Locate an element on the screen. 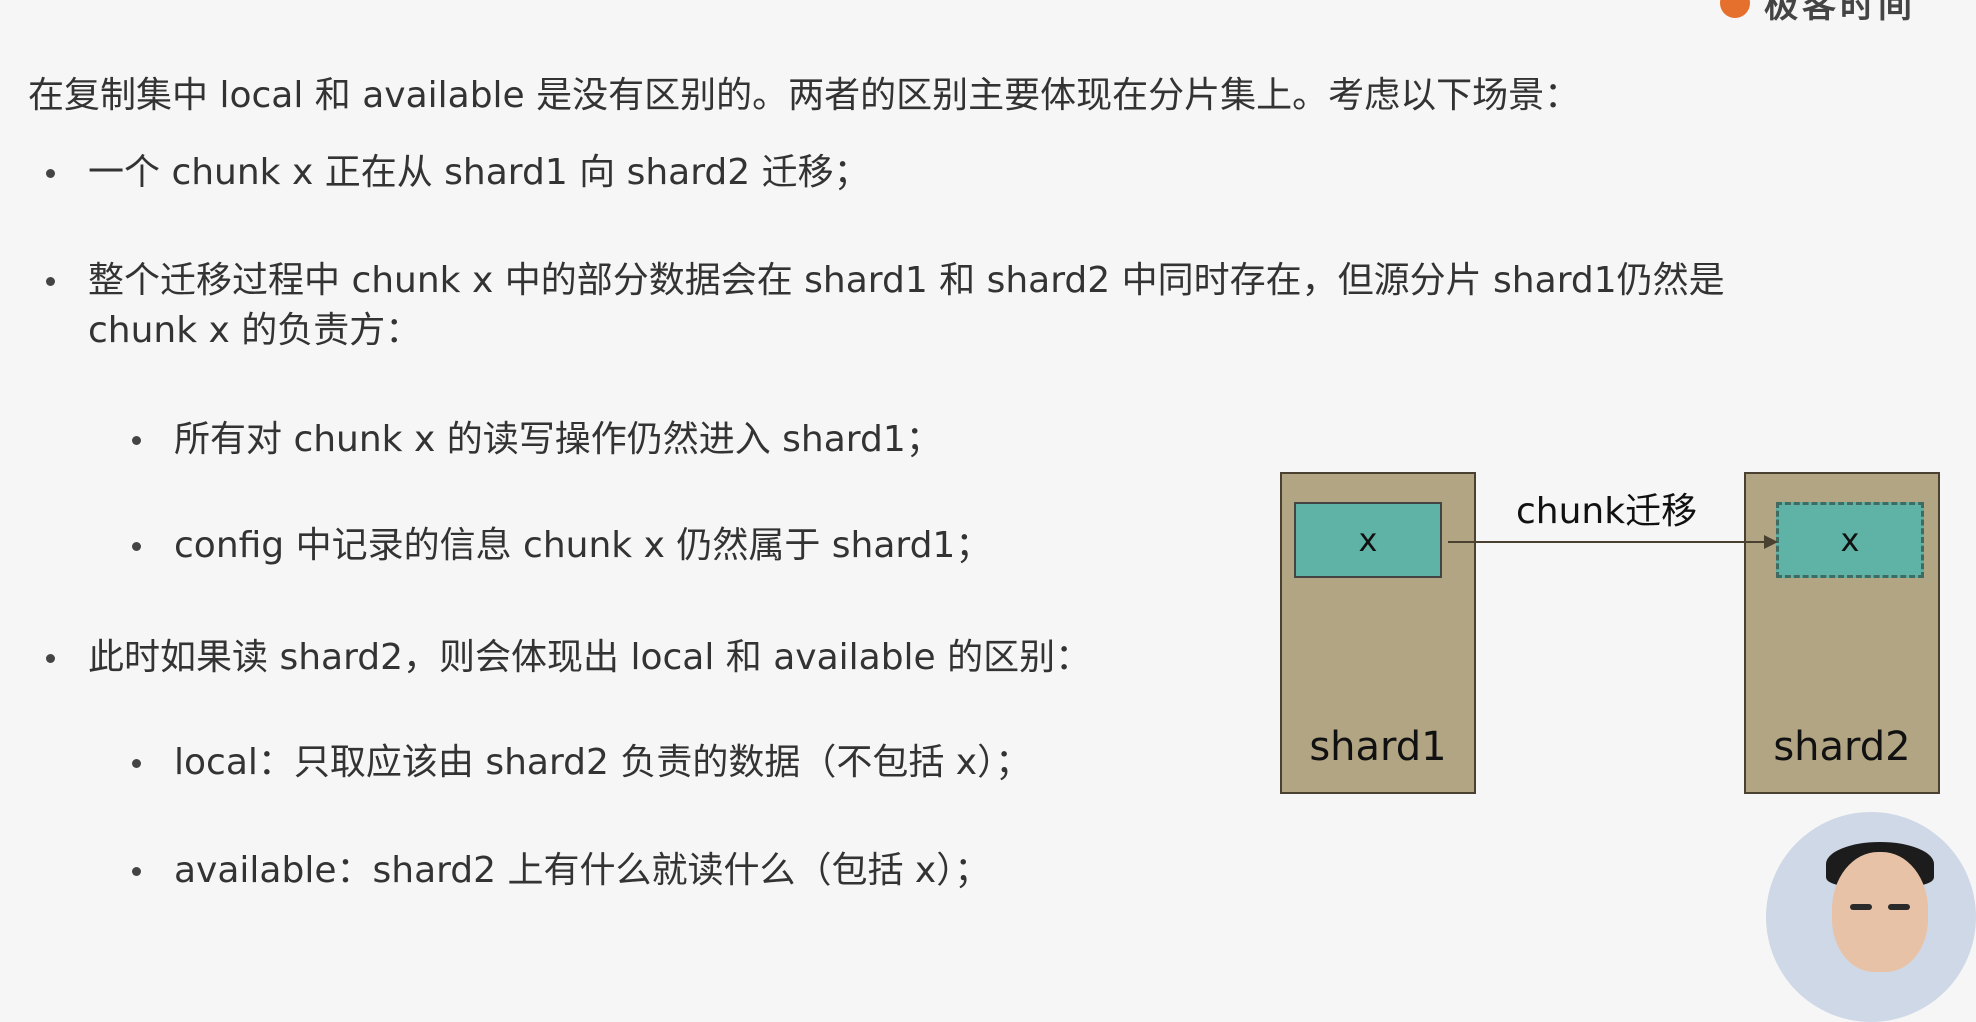 The height and width of the screenshot is (1022, 1976). sub-bullet-item: local：只取应该由 shard2 负责的数据（不包括 x）； is located at coordinates (582, 763).